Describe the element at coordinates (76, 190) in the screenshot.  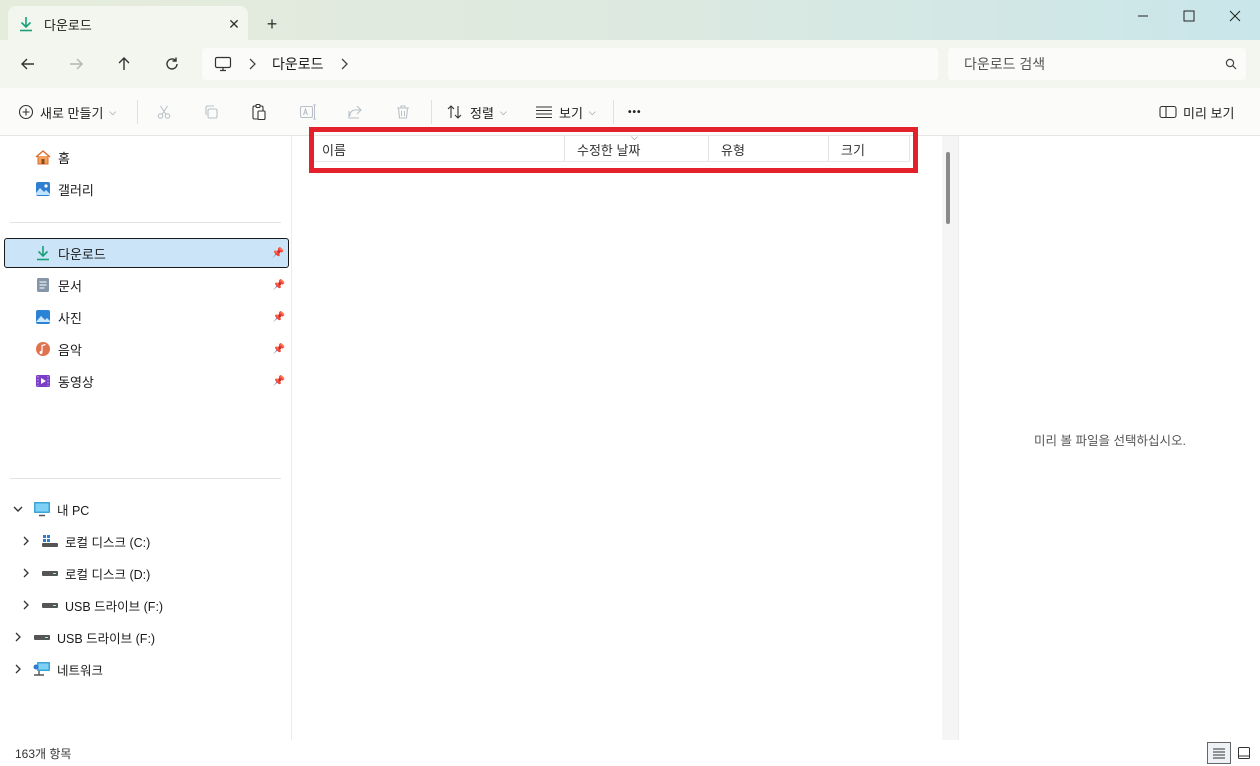
I see `sidebar-item-label: 갤러리` at that location.